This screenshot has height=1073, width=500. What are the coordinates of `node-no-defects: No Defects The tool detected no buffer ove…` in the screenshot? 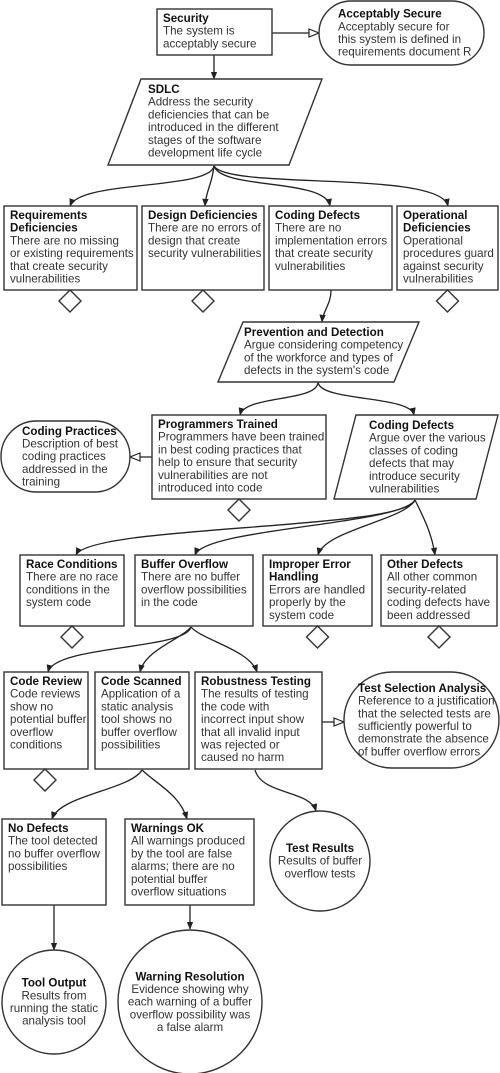 It's located at (54, 862).